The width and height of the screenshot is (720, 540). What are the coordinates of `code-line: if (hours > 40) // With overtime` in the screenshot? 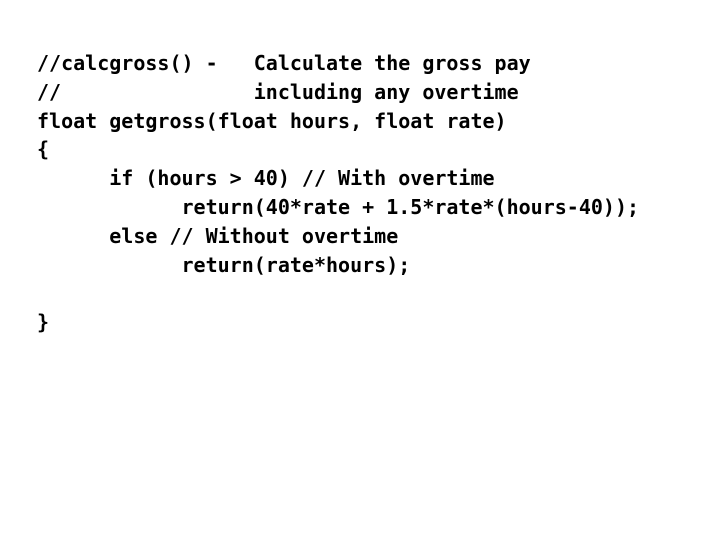 It's located at (266, 178).